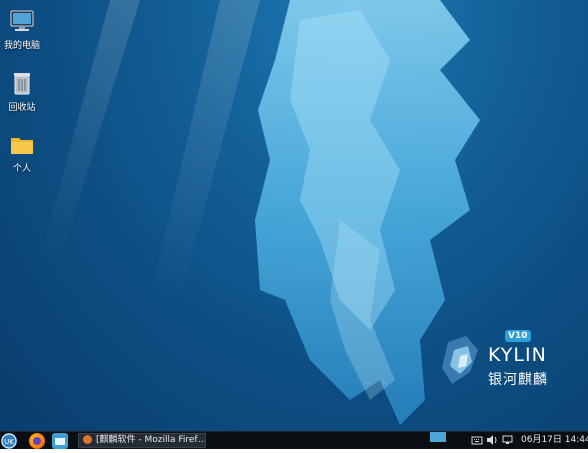  I want to click on clock: 06月17日 14:44, so click(554, 440).